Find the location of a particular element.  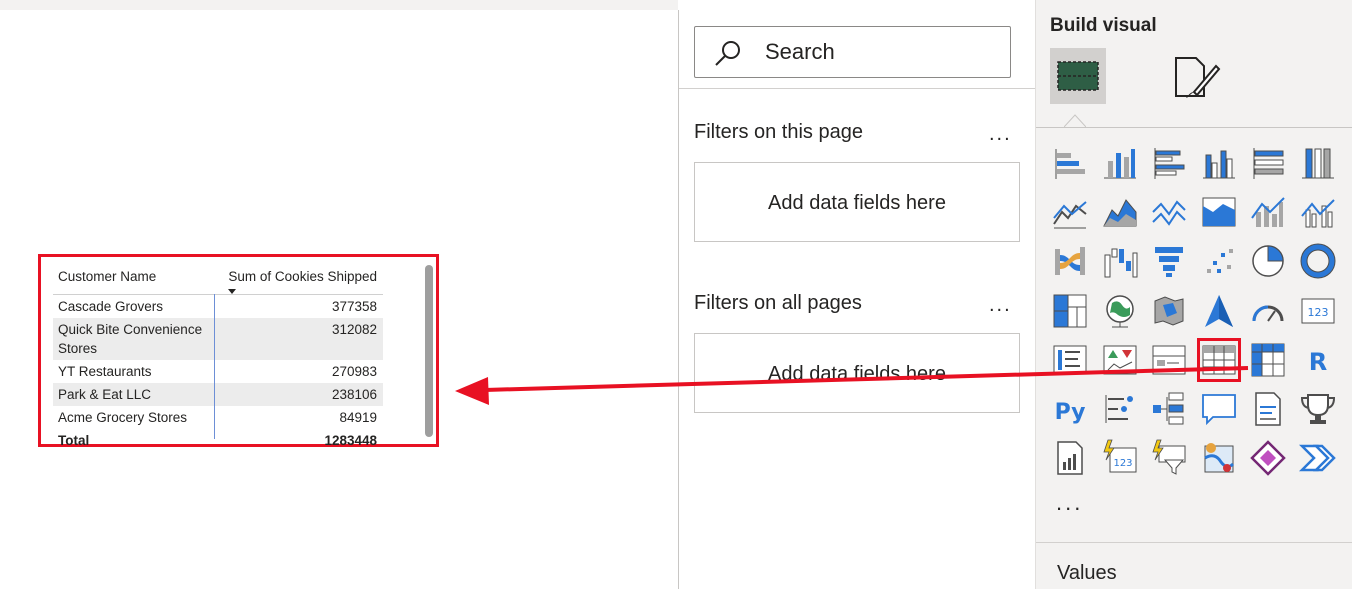

clustered-column-chart-icon is located at coordinates (1219, 163).